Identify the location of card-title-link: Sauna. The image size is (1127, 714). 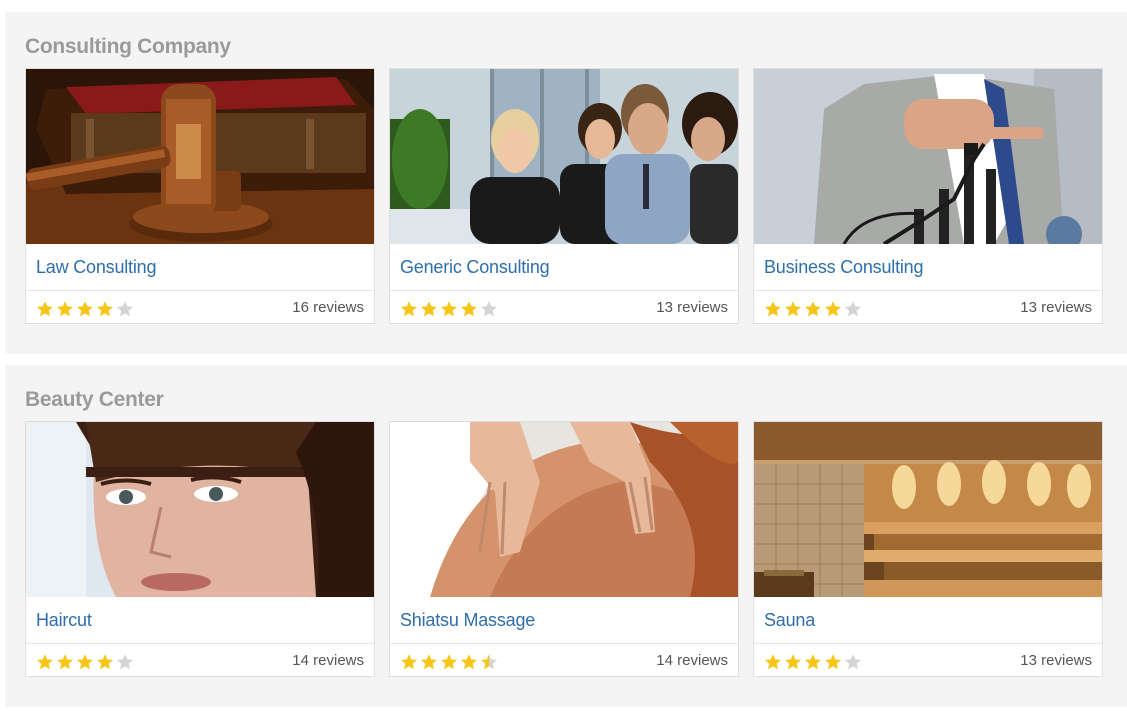
(789, 620).